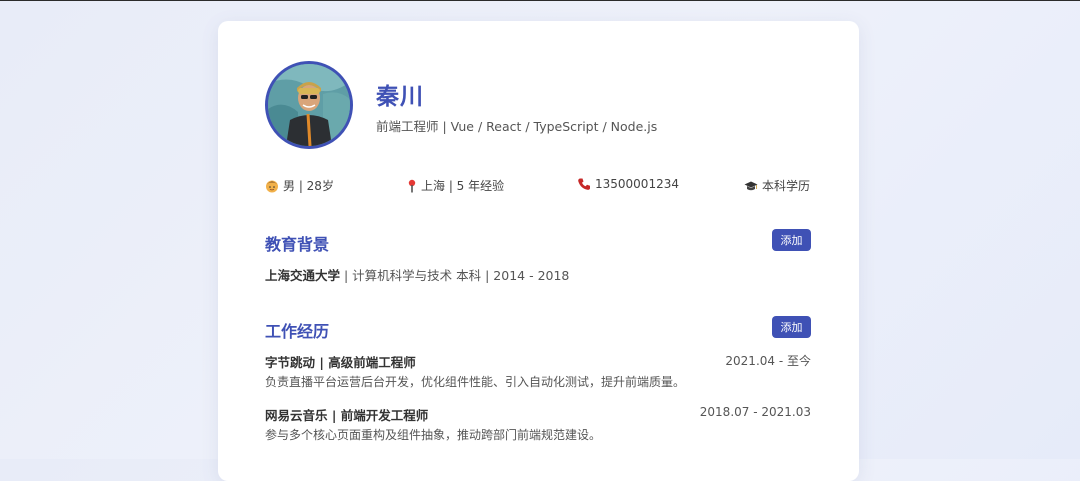 Image resolution: width=1080 pixels, height=481 pixels. Describe the element at coordinates (303, 275) in the screenshot. I see `school-name: 上海交通大学` at that location.